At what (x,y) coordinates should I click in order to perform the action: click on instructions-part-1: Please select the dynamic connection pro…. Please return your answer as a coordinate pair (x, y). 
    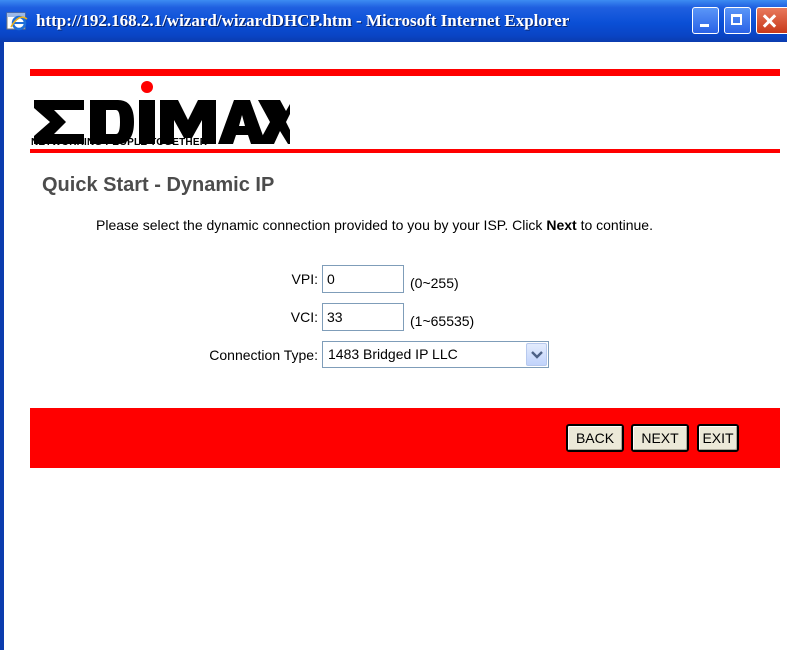
    Looking at the image, I should click on (321, 225).